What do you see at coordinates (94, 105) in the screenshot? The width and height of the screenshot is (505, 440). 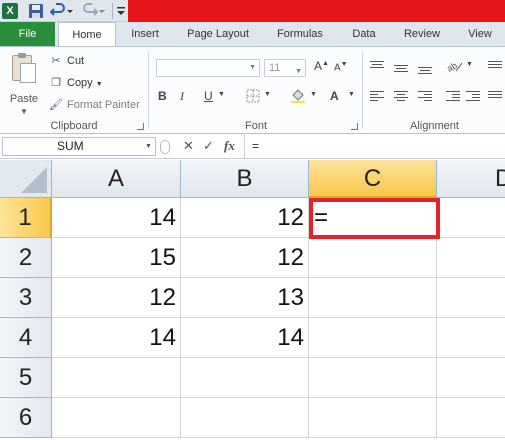 I see `format-painter-button: 🖌 Format Painter` at bounding box center [94, 105].